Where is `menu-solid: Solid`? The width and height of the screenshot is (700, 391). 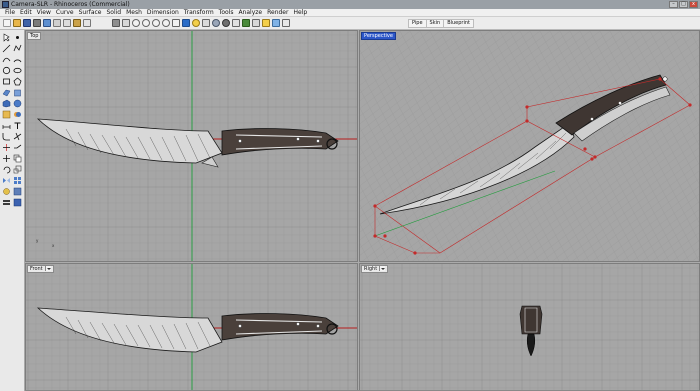 menu-solid: Solid is located at coordinates (114, 12).